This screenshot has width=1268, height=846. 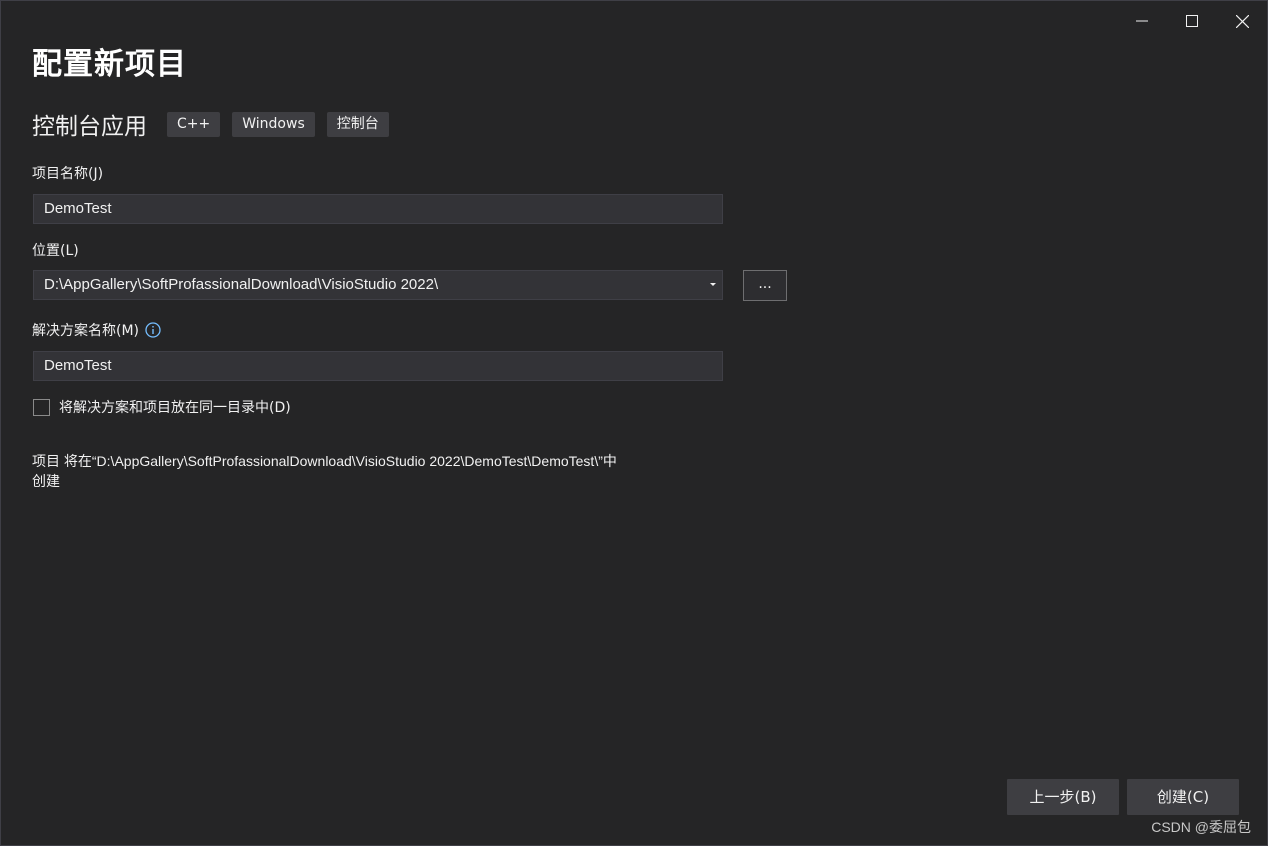 I want to click on minimize-icon, so click(x=1142, y=21).